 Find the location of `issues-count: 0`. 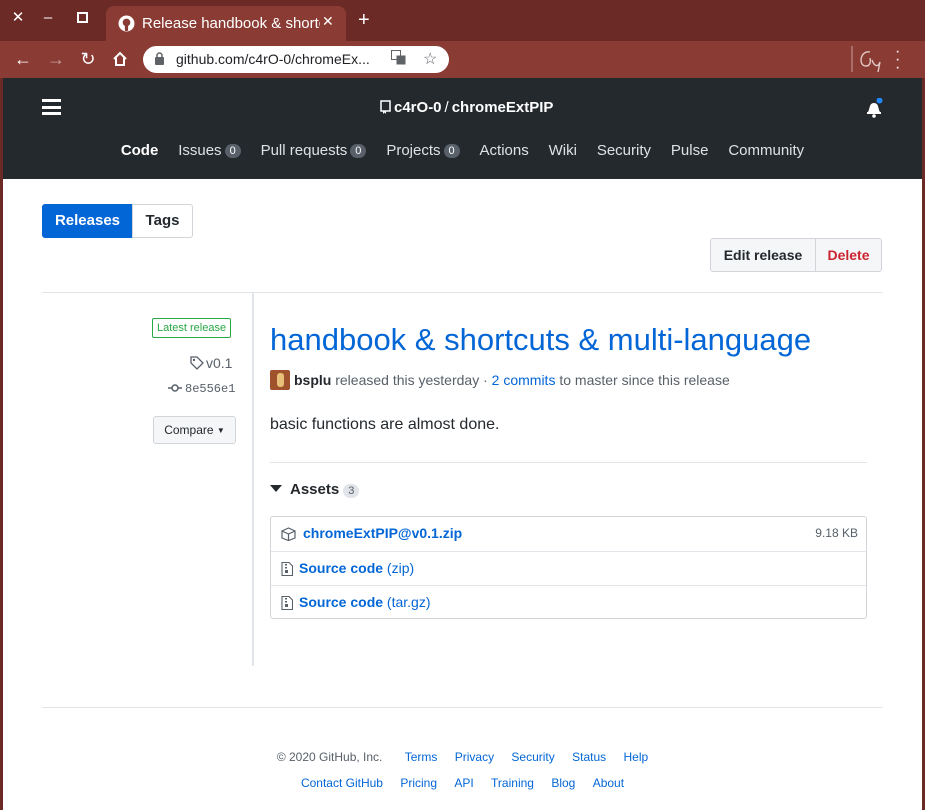

issues-count: 0 is located at coordinates (232, 151).